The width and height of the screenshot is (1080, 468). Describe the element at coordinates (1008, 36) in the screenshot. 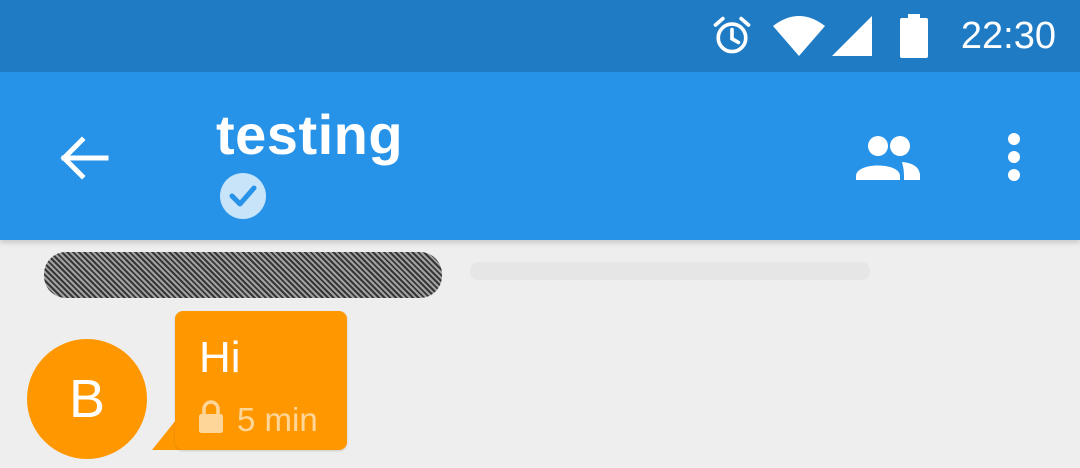

I see `status-clock: 22:30` at that location.